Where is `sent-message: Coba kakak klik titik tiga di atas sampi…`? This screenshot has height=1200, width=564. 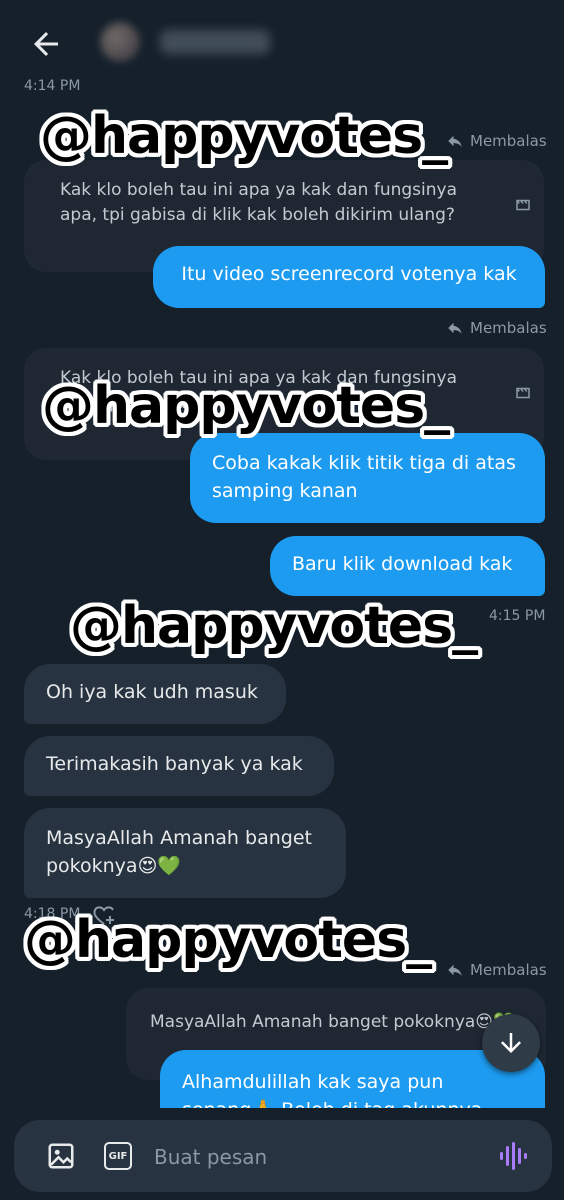 sent-message: Coba kakak klik titik tiga di atas sampi… is located at coordinates (367, 478).